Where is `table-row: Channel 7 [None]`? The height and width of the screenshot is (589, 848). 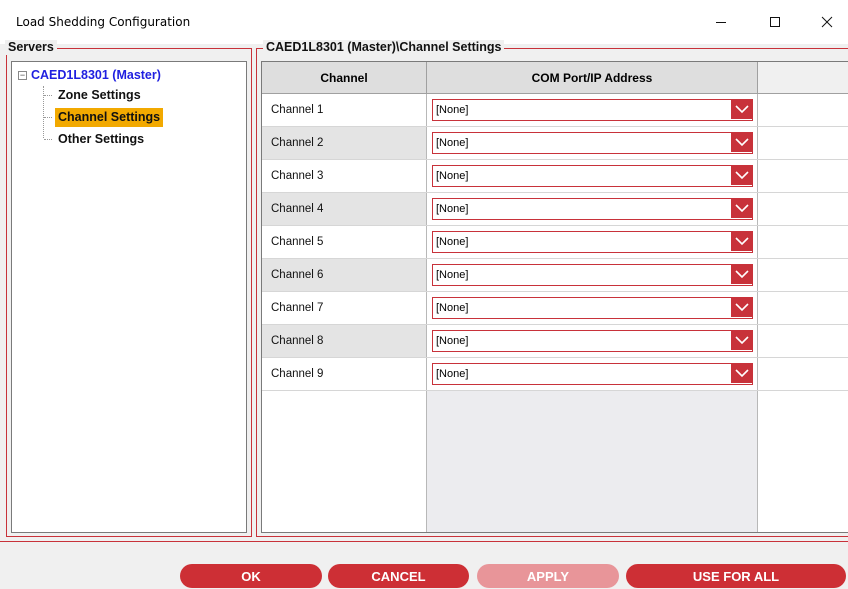 table-row: Channel 7 [None] is located at coordinates (555, 308).